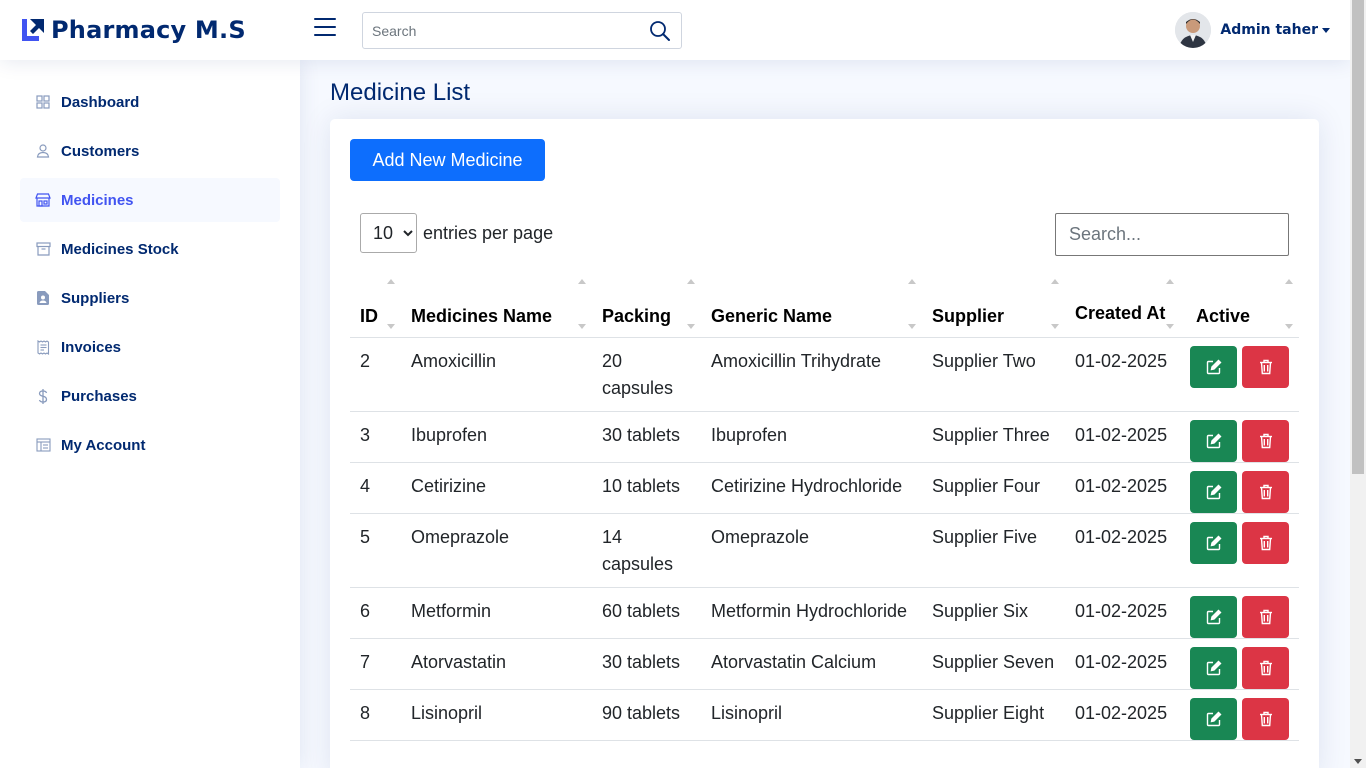  I want to click on cell-generic-name: Cetirizine Hydrochloride, so click(811, 488).